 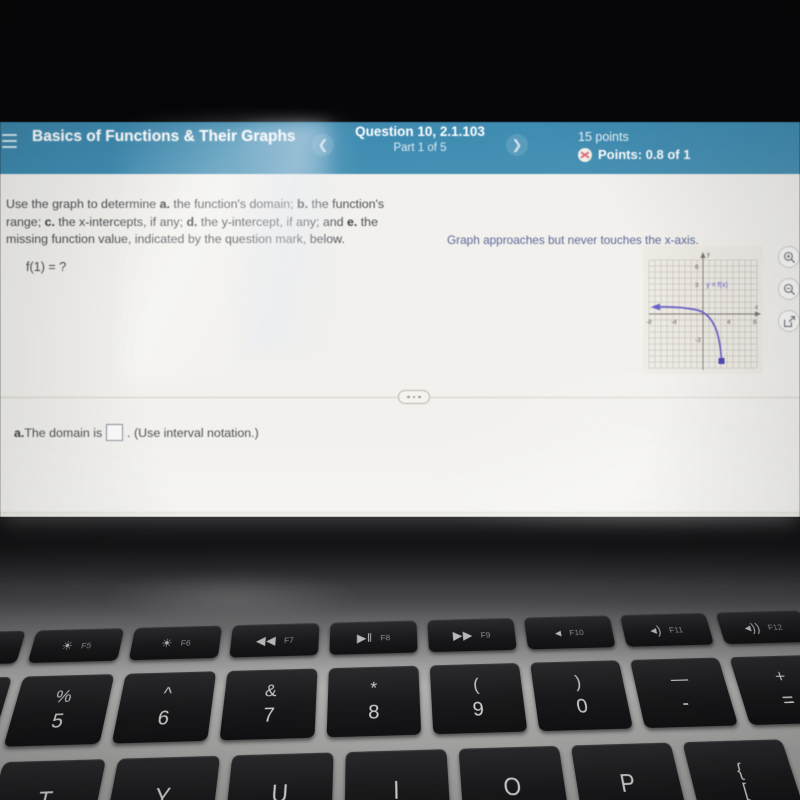 I want to click on svg-text: 4, so click(x=729, y=322).